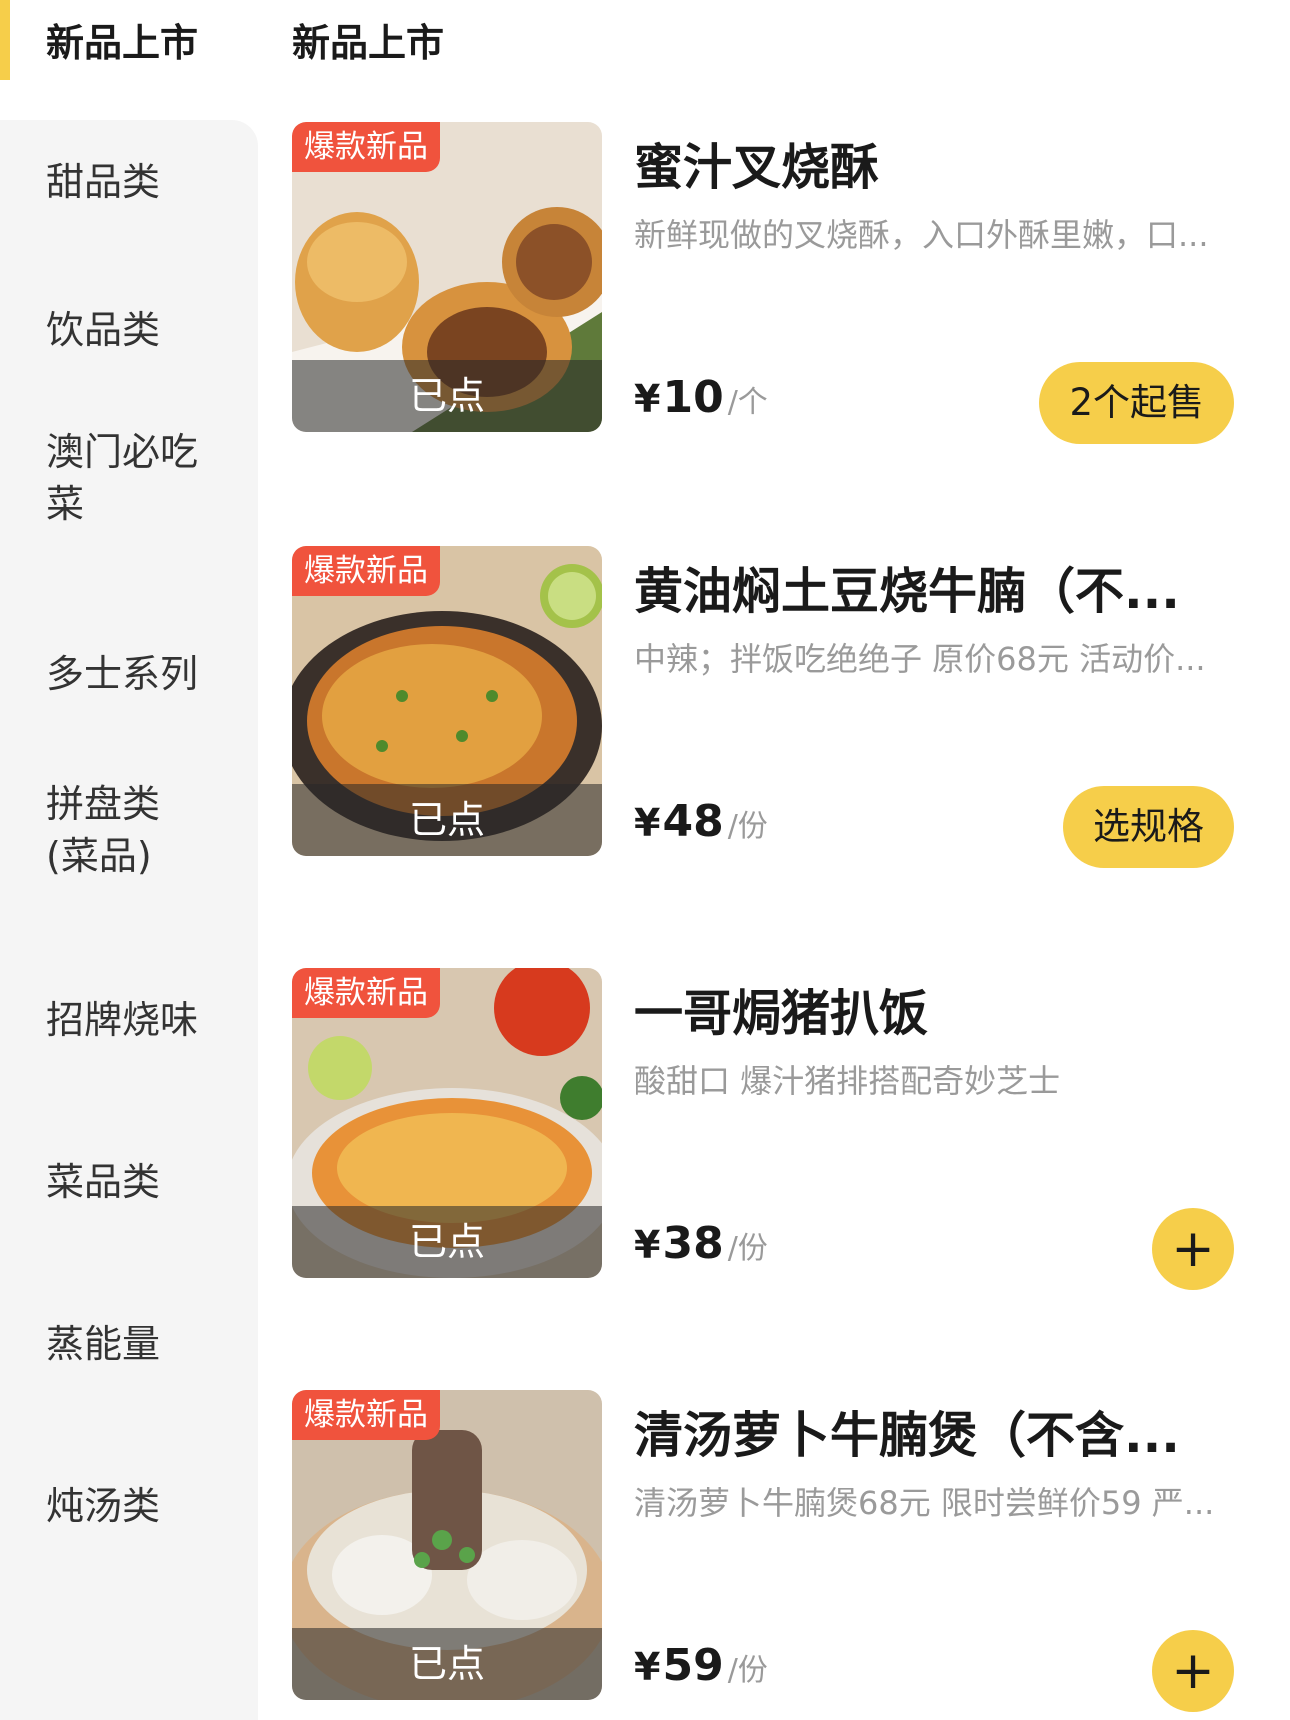 The image size is (1290, 1720). What do you see at coordinates (136, 478) in the screenshot?
I see `sidebar-item-macau-must: 澳门必吃菜` at bounding box center [136, 478].